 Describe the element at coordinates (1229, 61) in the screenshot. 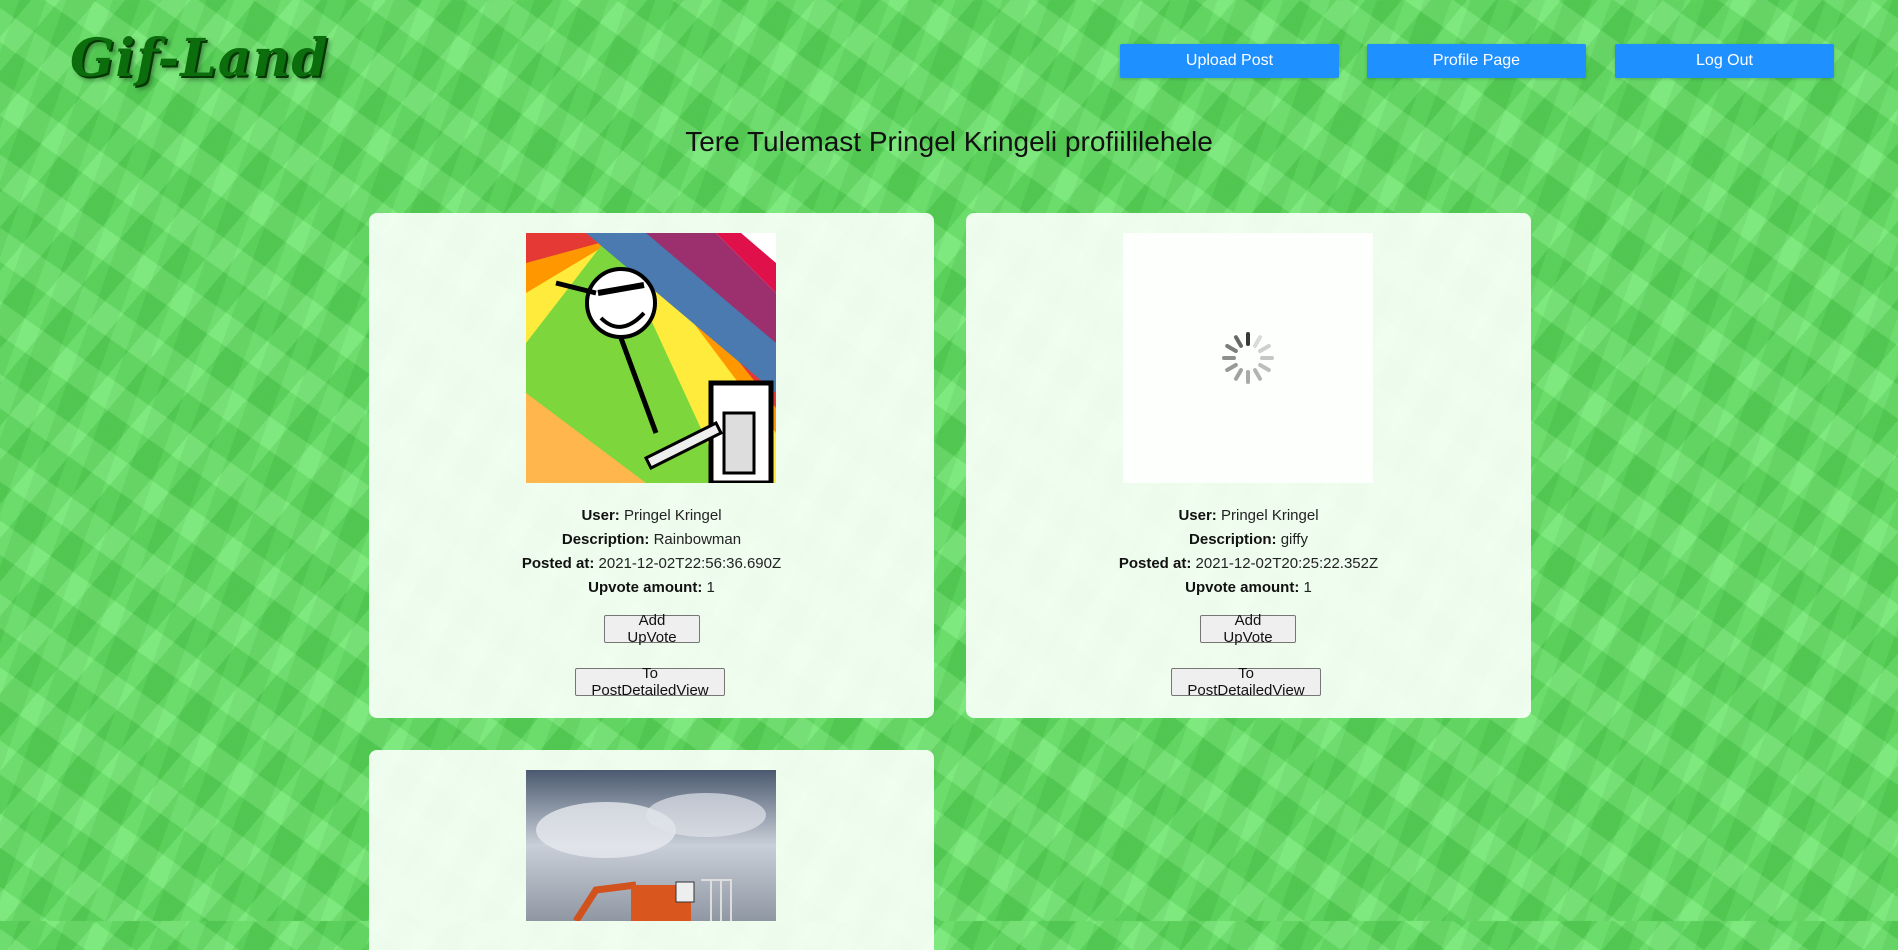

I see `upload-post-button: Upload Post` at that location.